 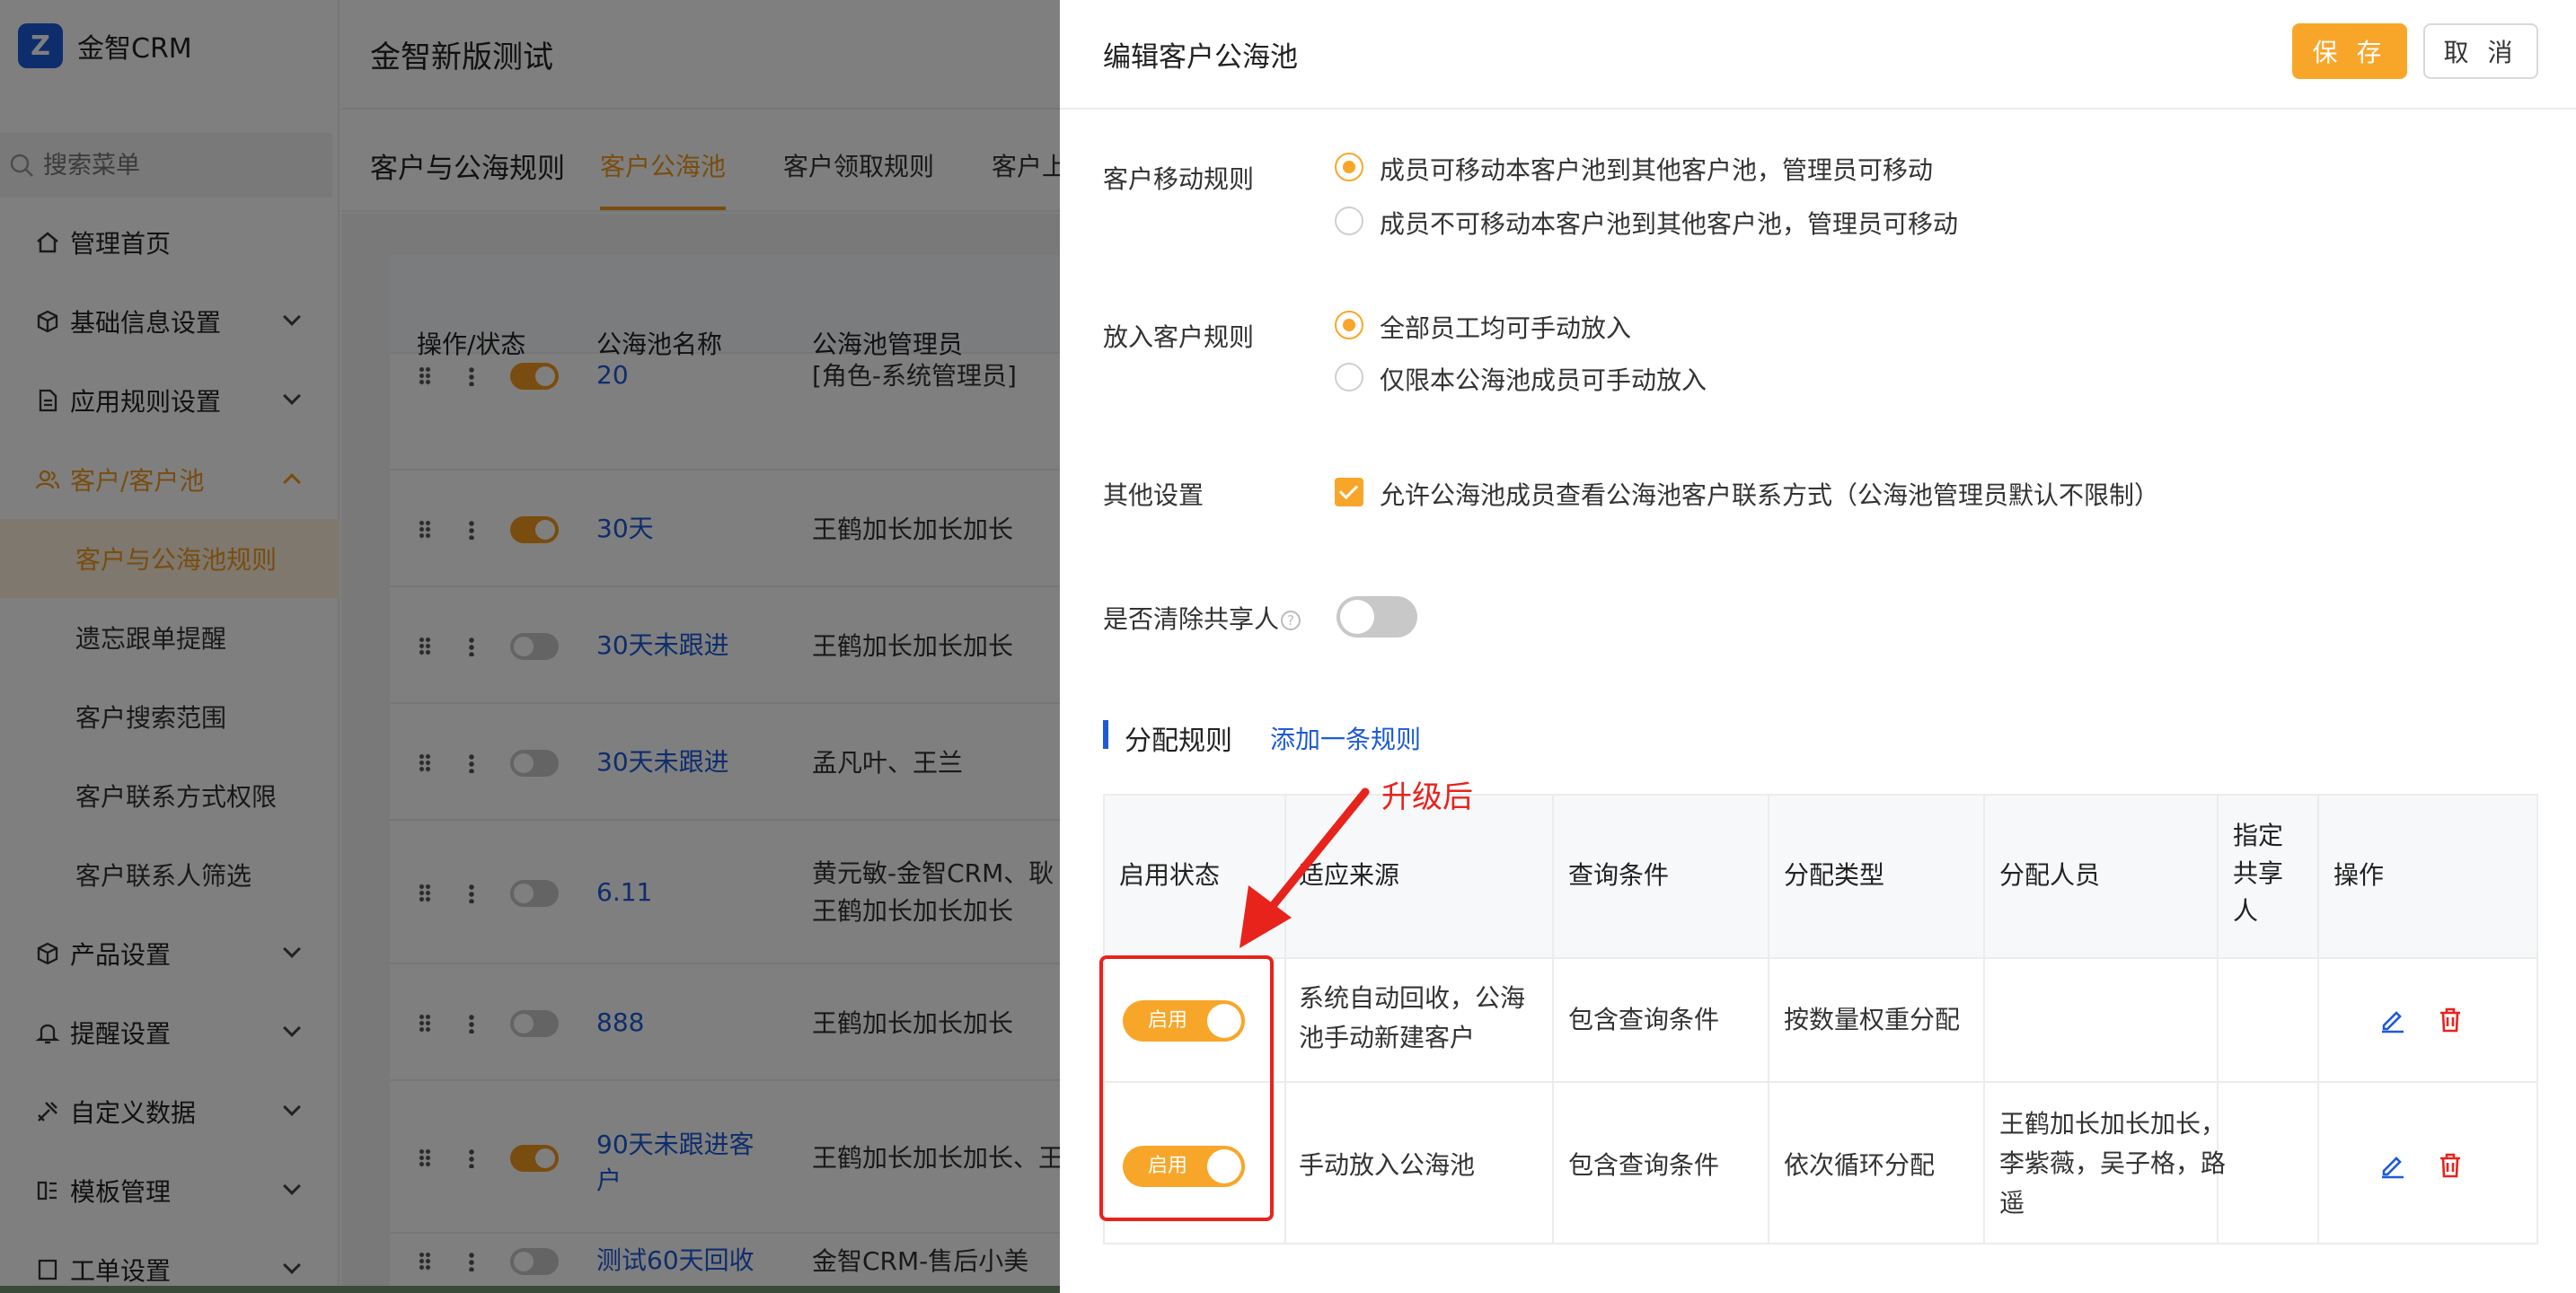 I want to click on rule-people: 王鹤加长加长加长， 李紫薇，吴子格，路 遥, so click(x=2112, y=1163).